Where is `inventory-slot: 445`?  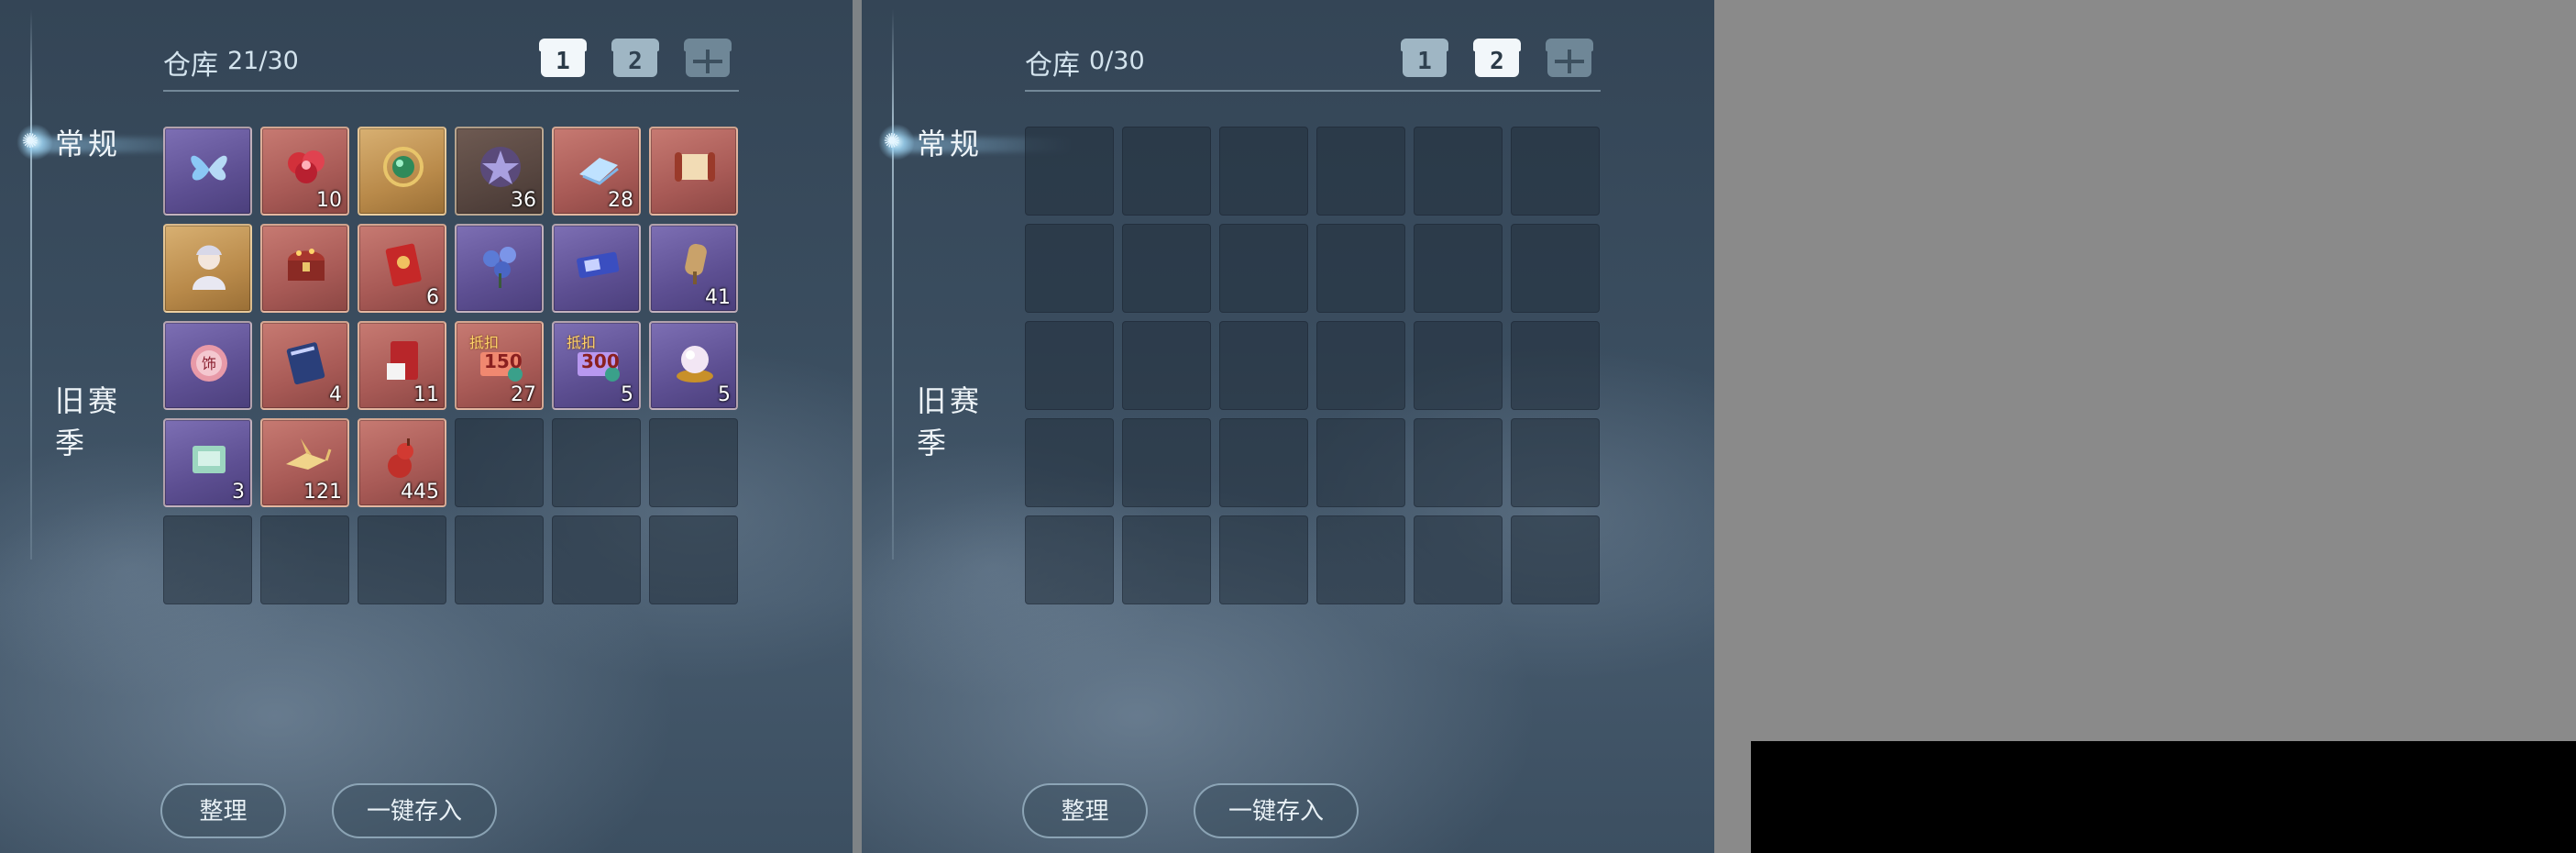 inventory-slot: 445 is located at coordinates (402, 463).